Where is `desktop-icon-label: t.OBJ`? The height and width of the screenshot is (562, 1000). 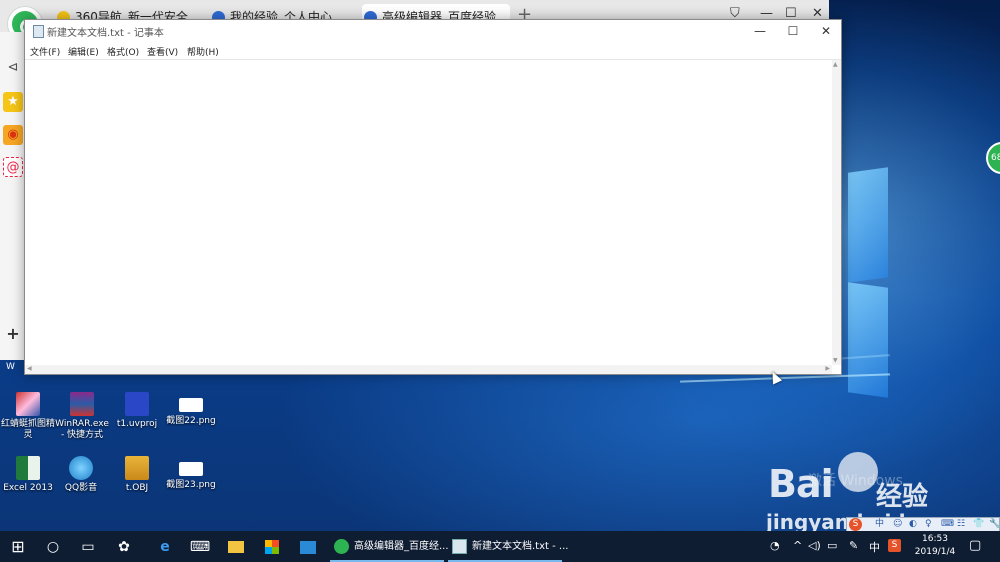
desktop-icon-label: t.OBJ is located at coordinates (137, 488).